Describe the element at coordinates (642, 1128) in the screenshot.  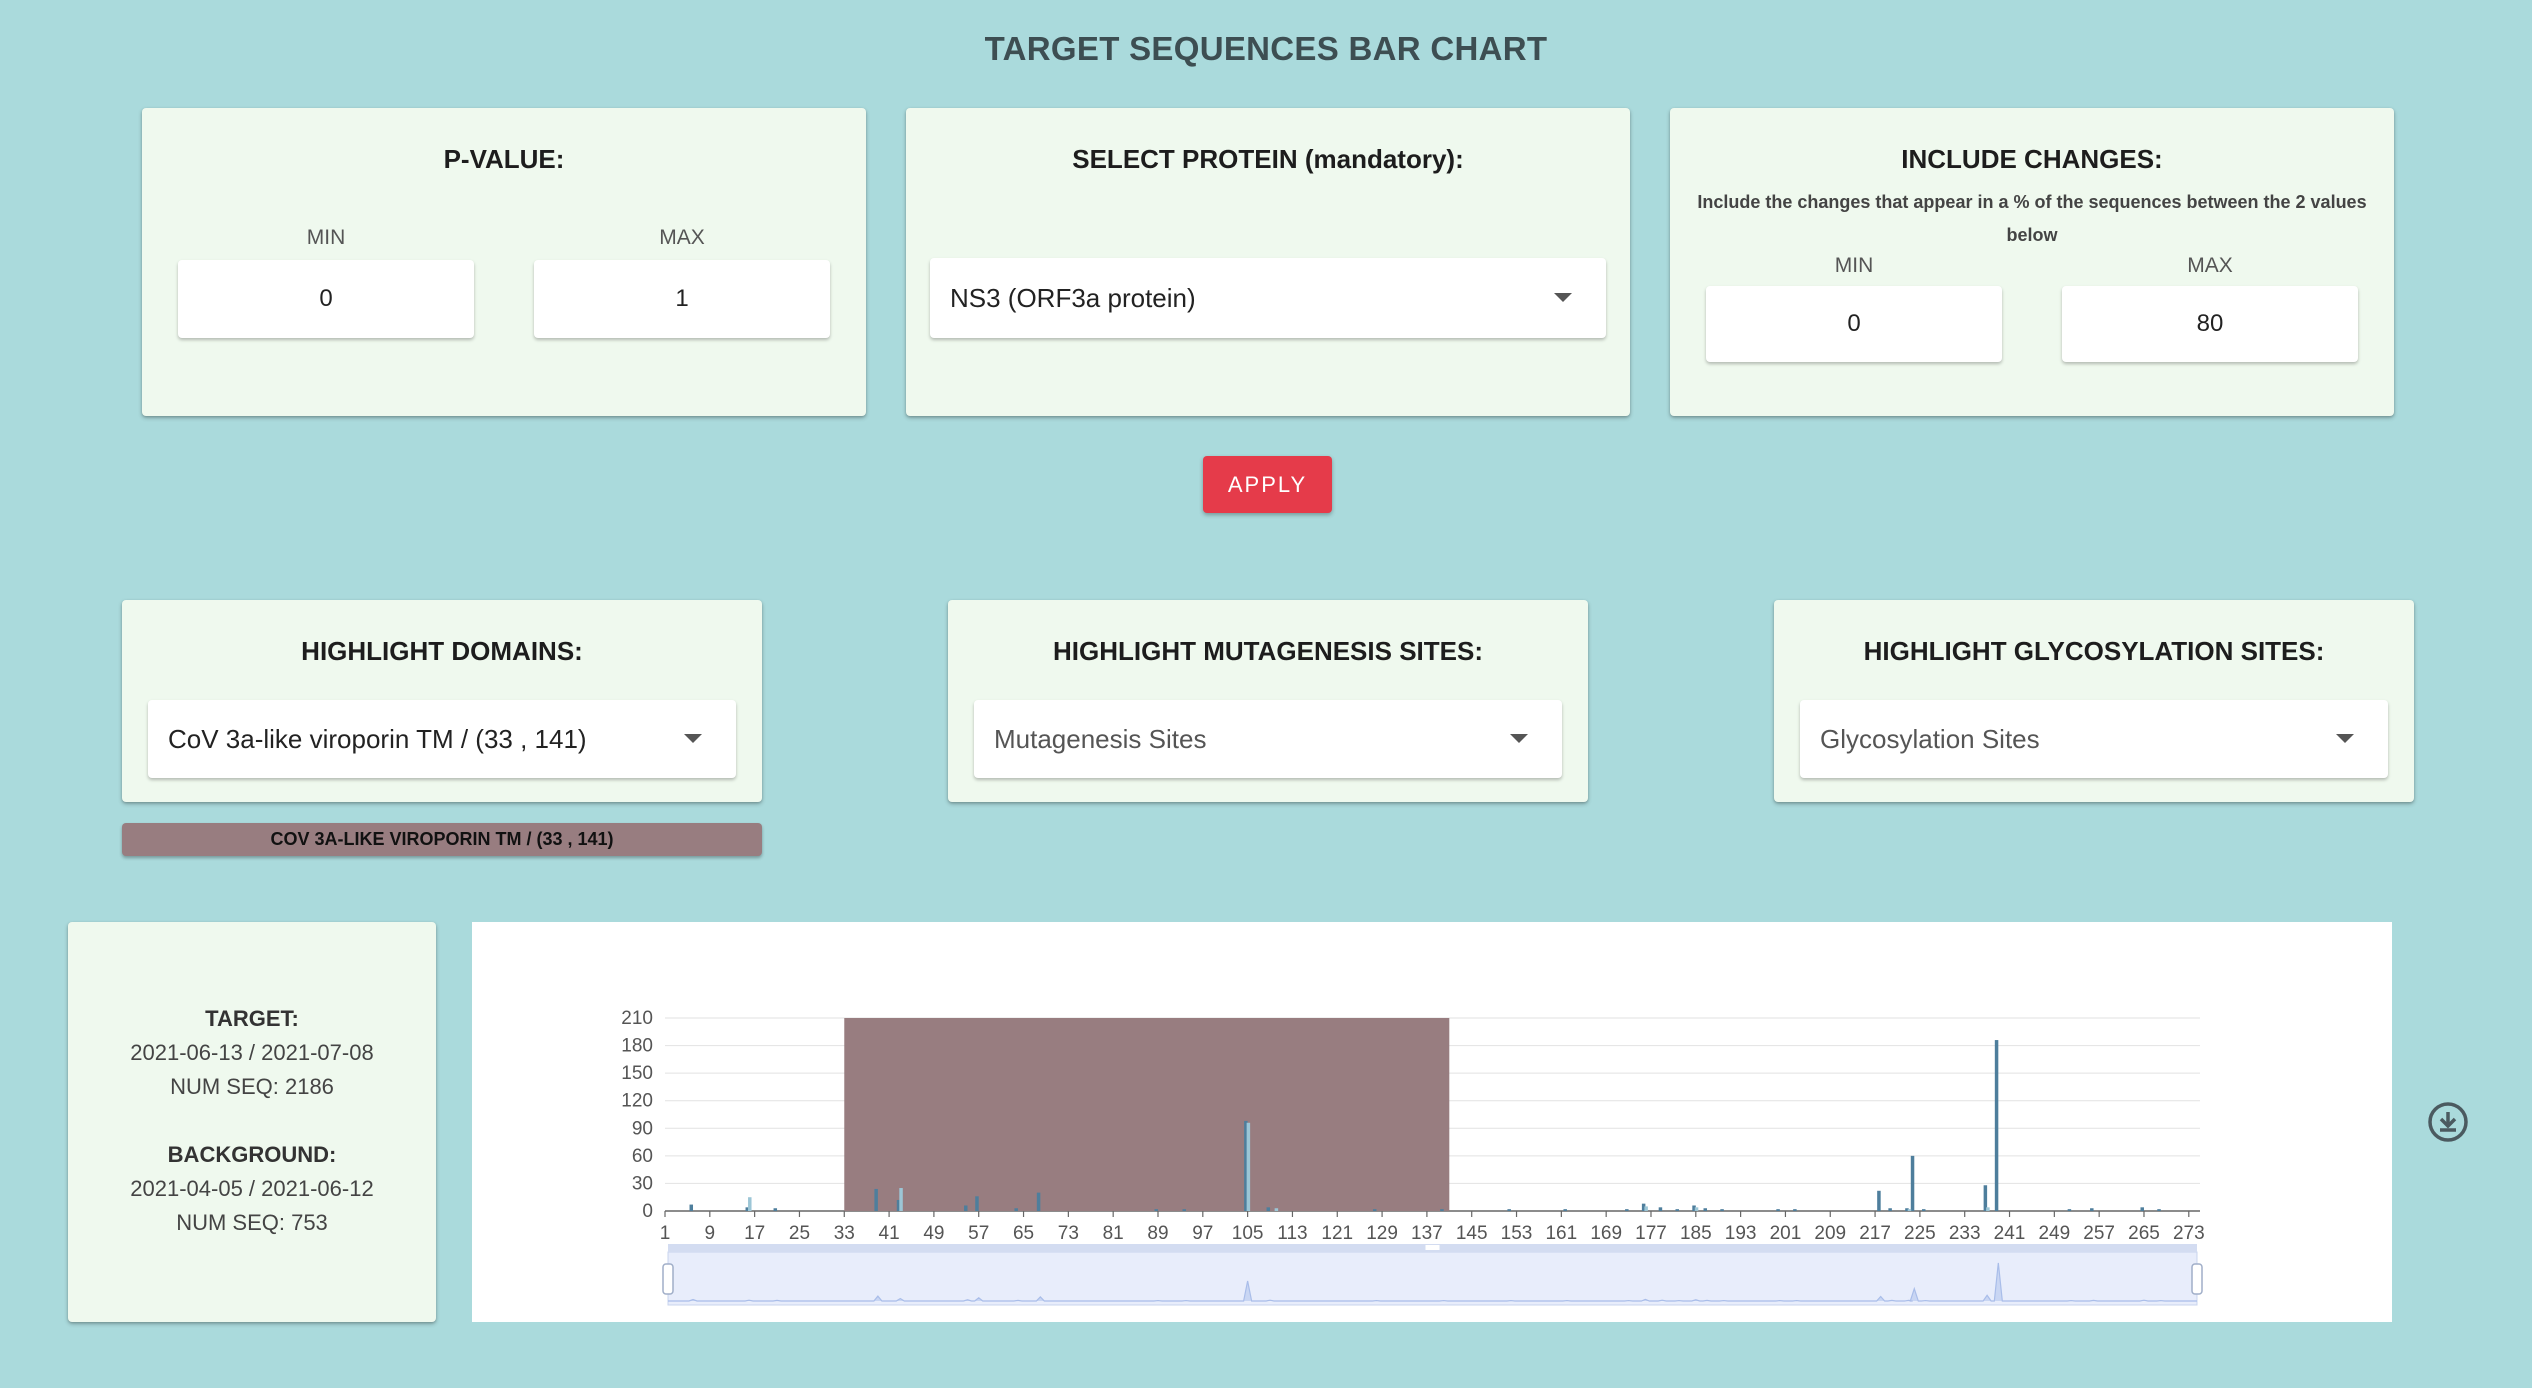
I see `y-tick-label: 90` at that location.